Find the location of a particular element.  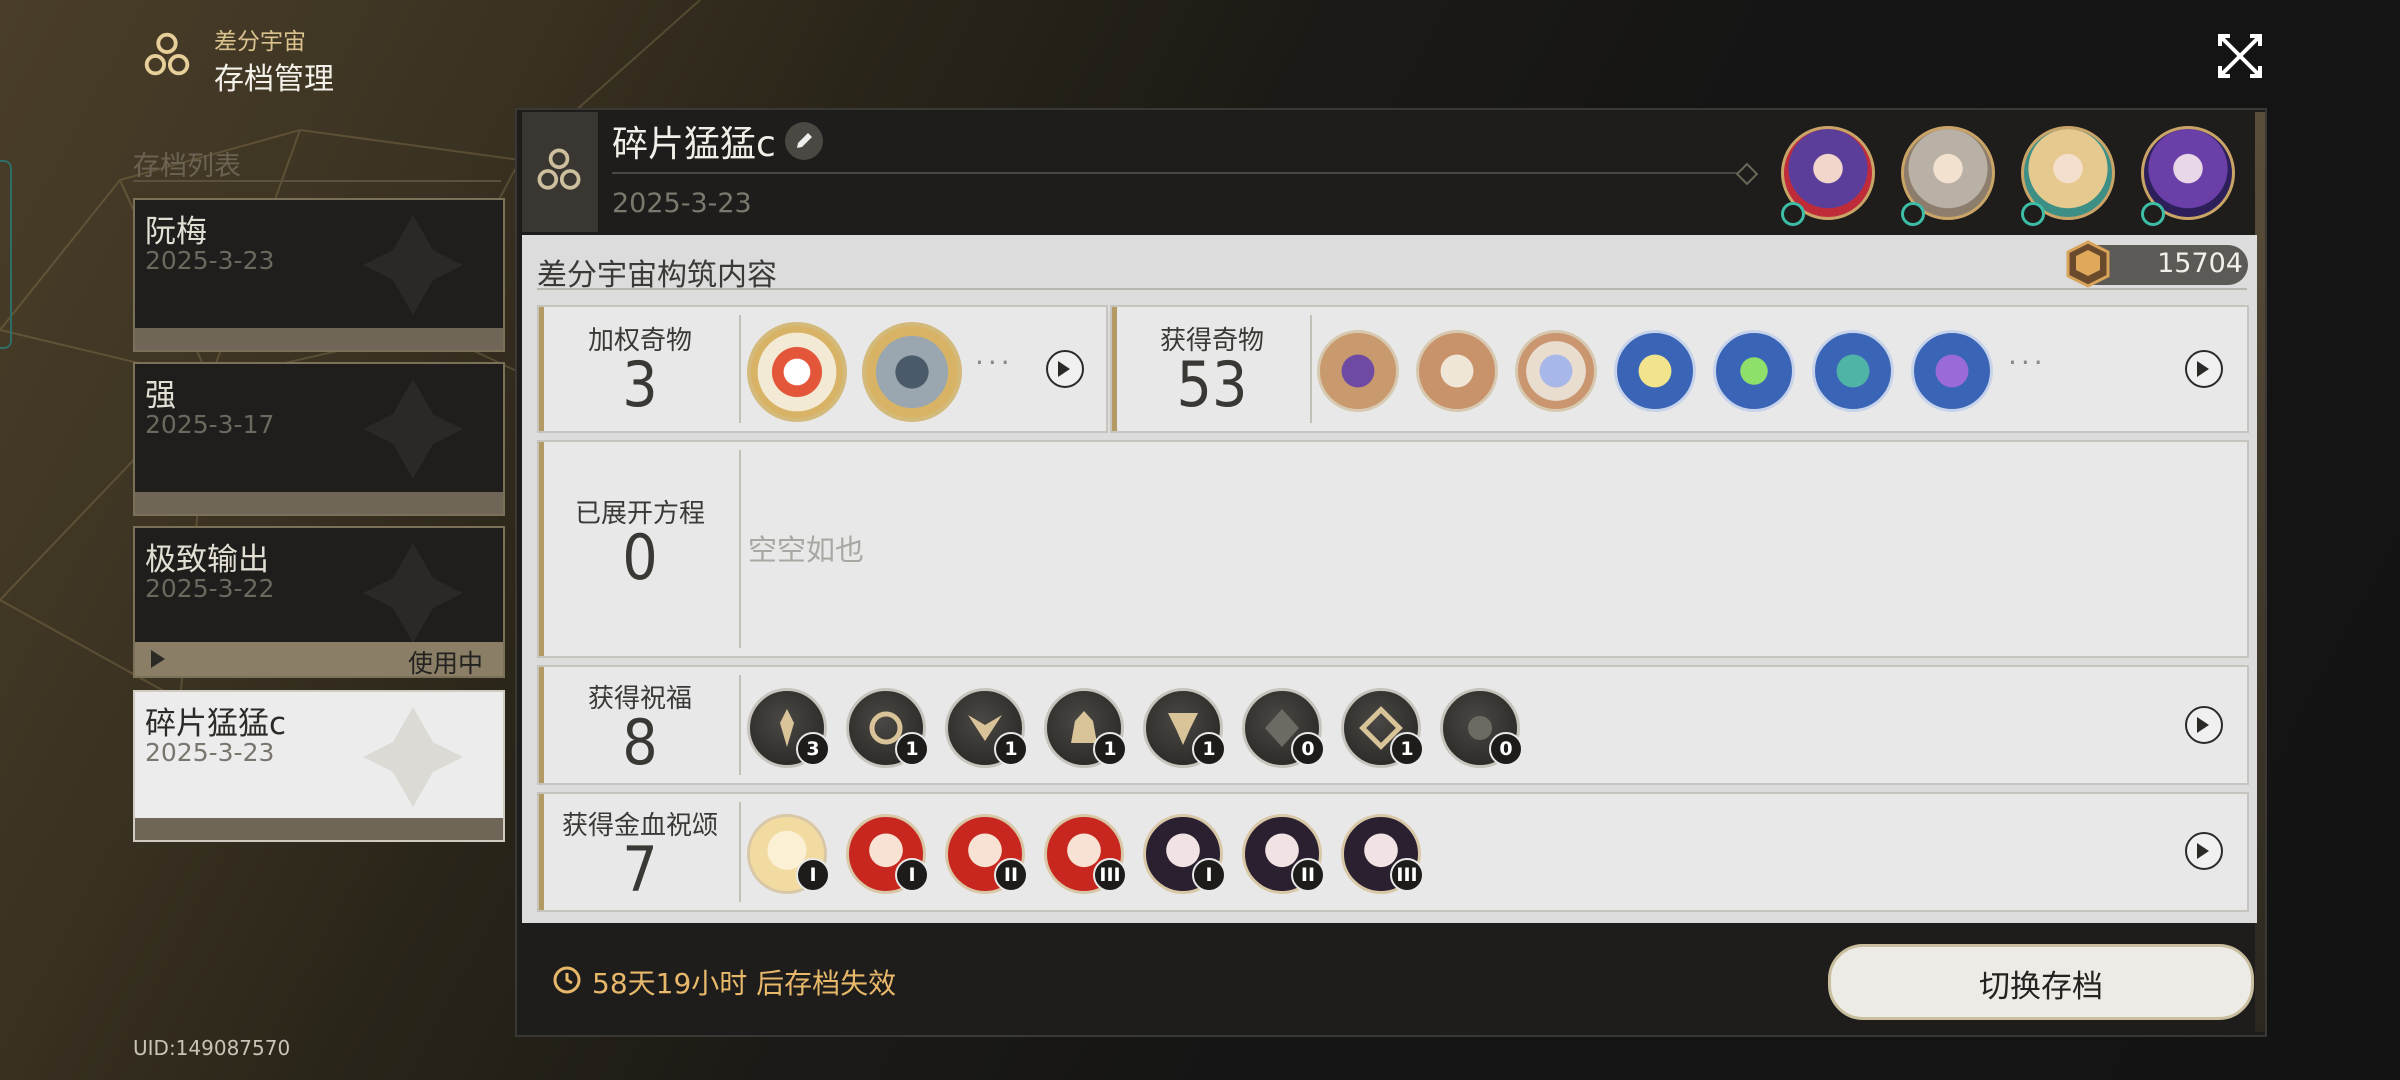

golden-blood-more-button is located at coordinates (2204, 851).